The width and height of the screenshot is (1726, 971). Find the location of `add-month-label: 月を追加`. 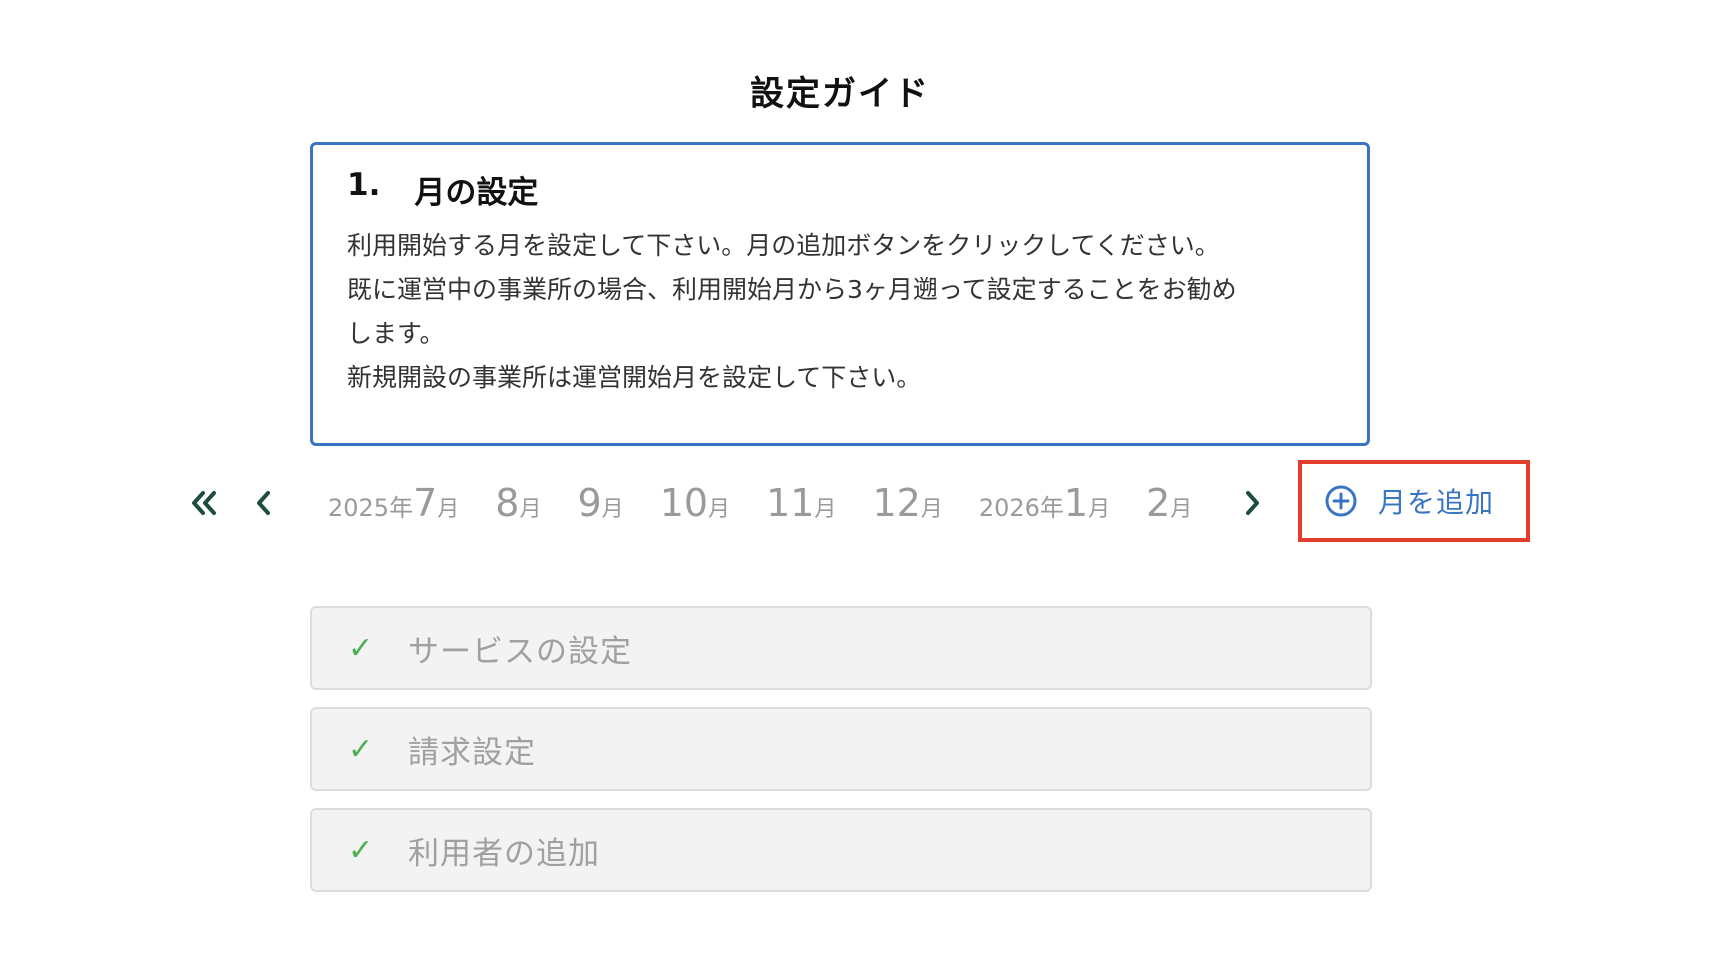

add-month-label: 月を追加 is located at coordinates (1436, 502).